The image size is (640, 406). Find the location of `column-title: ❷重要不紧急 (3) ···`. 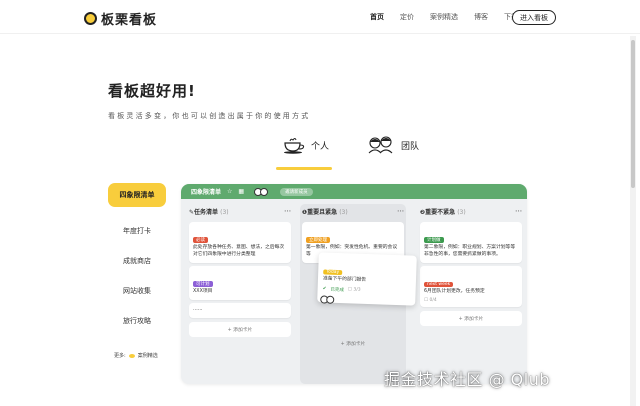

column-title: ❷重要不紧急 (3) ··· is located at coordinates (471, 211).